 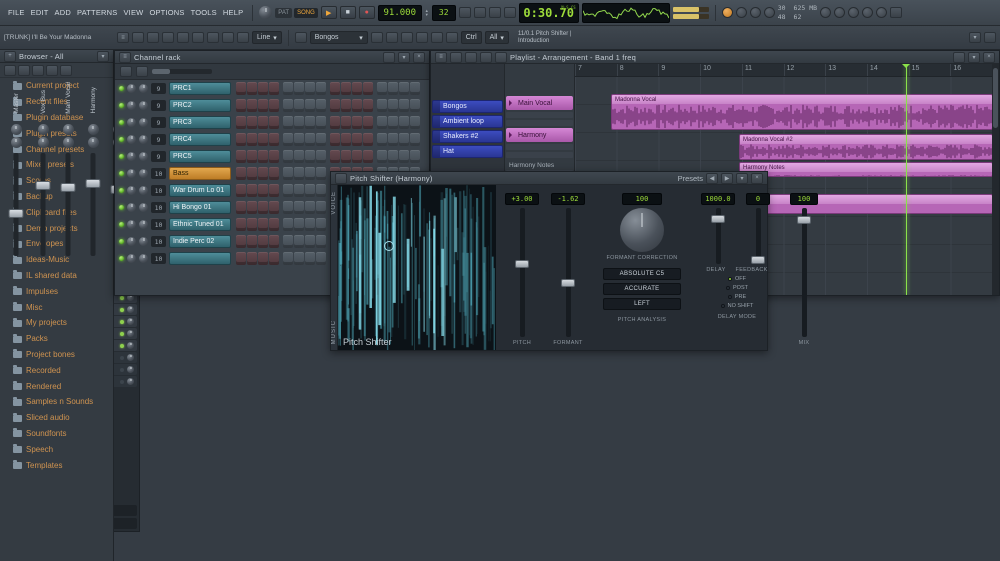 I want to click on position-display: 32, so click(x=443, y=12).